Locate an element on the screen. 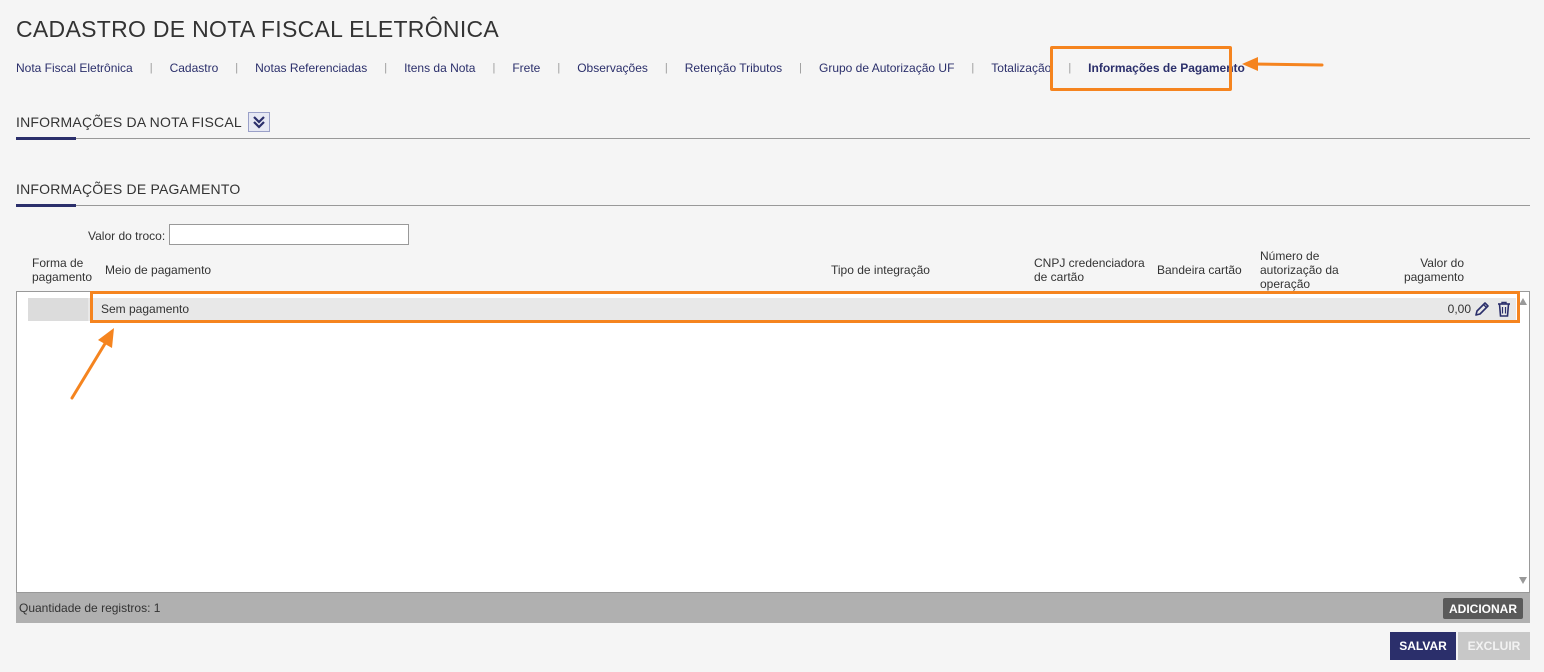 The height and width of the screenshot is (672, 1544). tab-nota-fiscal-eletronica: Nota Fiscal Eletrônica is located at coordinates (74, 68).